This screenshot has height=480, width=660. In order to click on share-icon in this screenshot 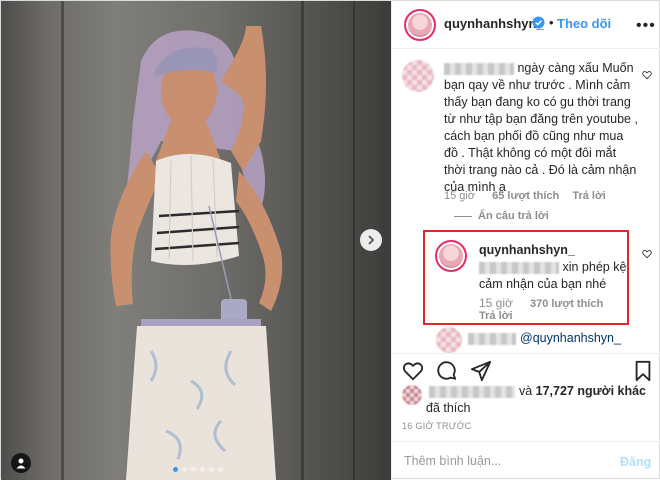, I will do `click(481, 371)`.